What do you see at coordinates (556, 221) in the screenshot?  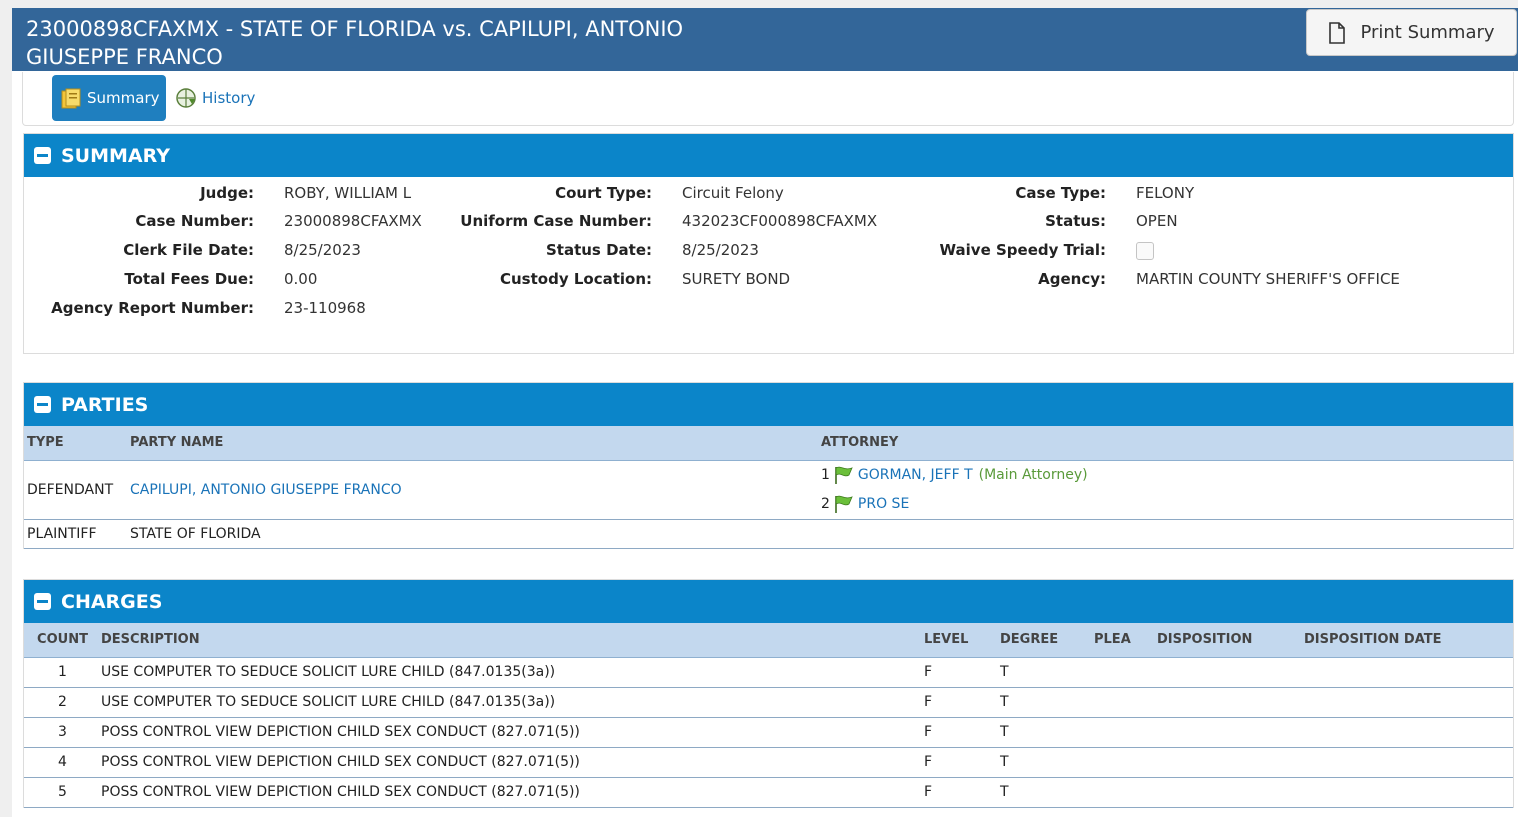 I see `uniform-case-label: Uniform Case Number:` at bounding box center [556, 221].